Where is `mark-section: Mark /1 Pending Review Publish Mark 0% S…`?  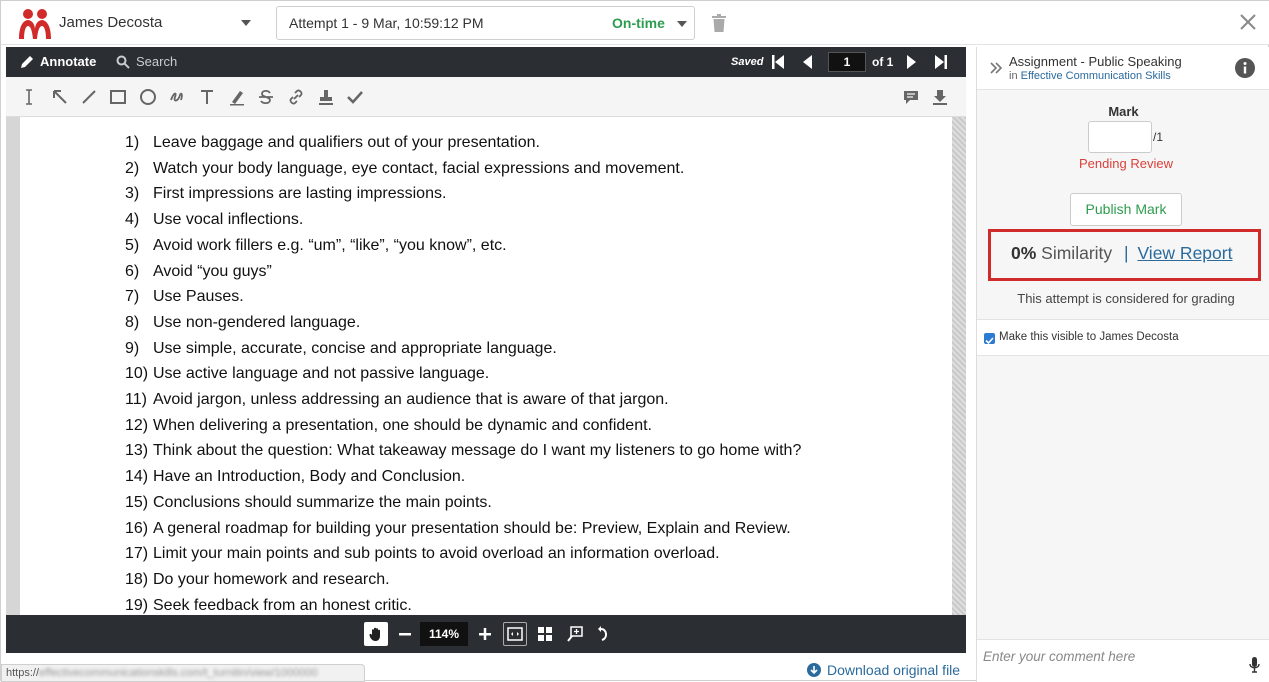
mark-section: Mark /1 Pending Review Publish Mark 0% S… is located at coordinates (1123, 205).